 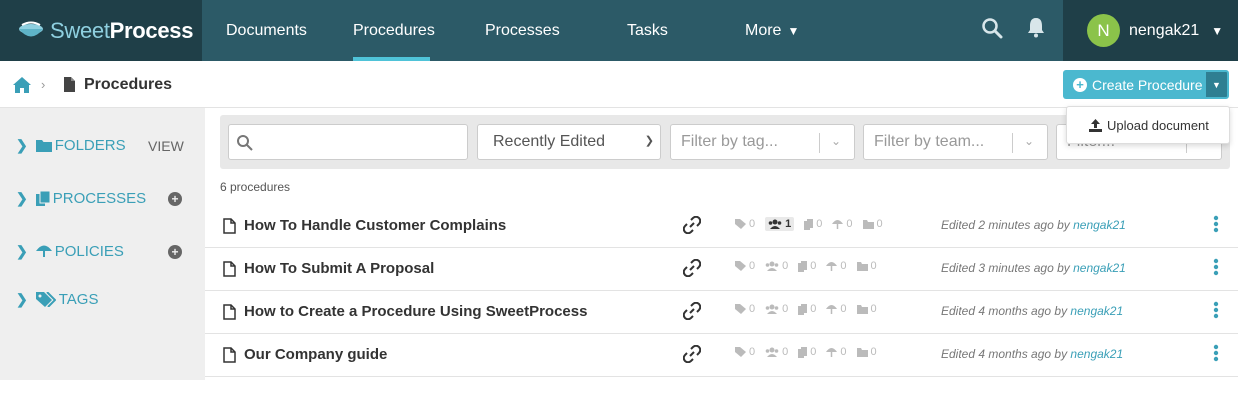 I want to click on chevron-down-icon: ❯, so click(x=649, y=141).